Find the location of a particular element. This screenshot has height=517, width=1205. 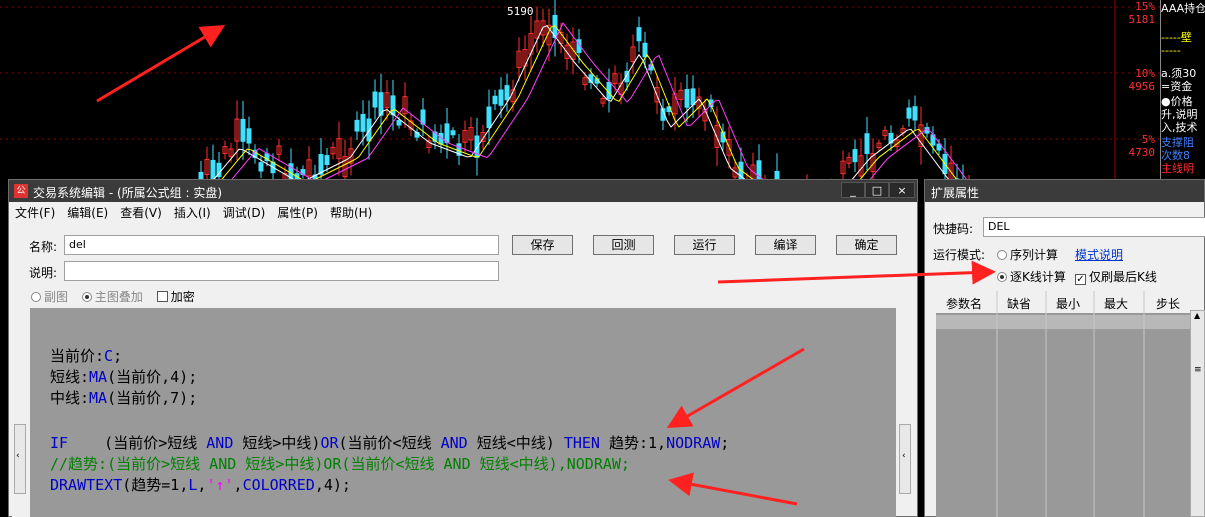

arrow-to-per-bar-mode is located at coordinates (856, 272).